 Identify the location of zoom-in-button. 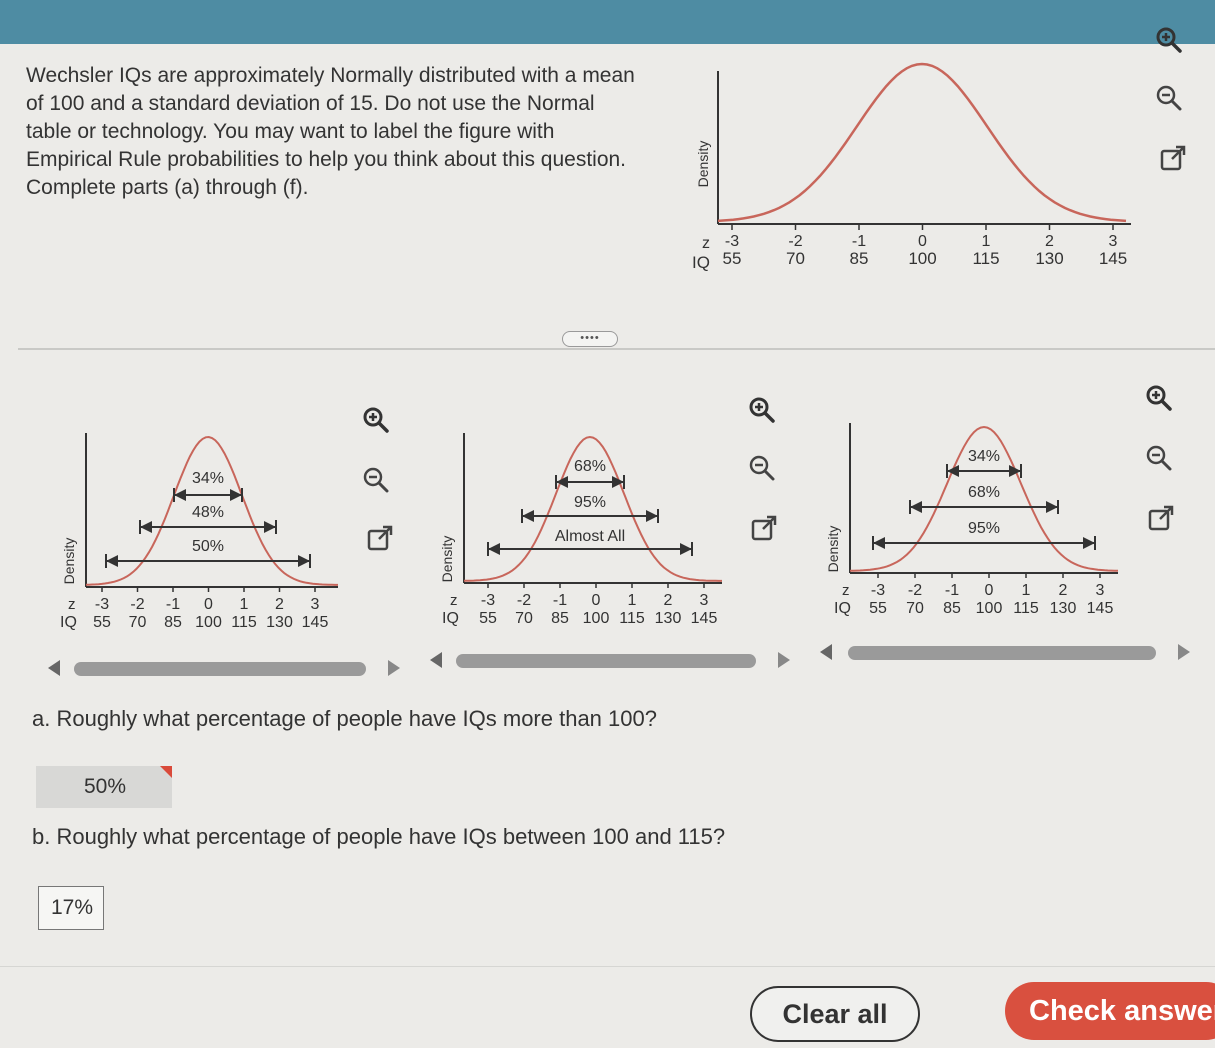
(1169, 40).